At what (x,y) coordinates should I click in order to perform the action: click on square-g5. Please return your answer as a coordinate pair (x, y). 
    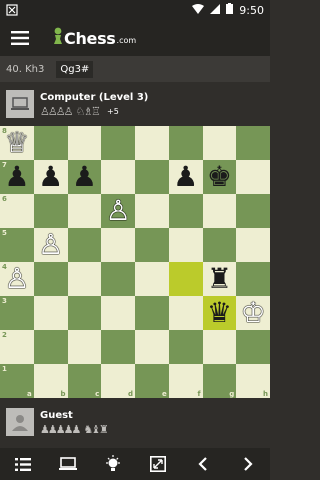
    Looking at the image, I should click on (219, 245).